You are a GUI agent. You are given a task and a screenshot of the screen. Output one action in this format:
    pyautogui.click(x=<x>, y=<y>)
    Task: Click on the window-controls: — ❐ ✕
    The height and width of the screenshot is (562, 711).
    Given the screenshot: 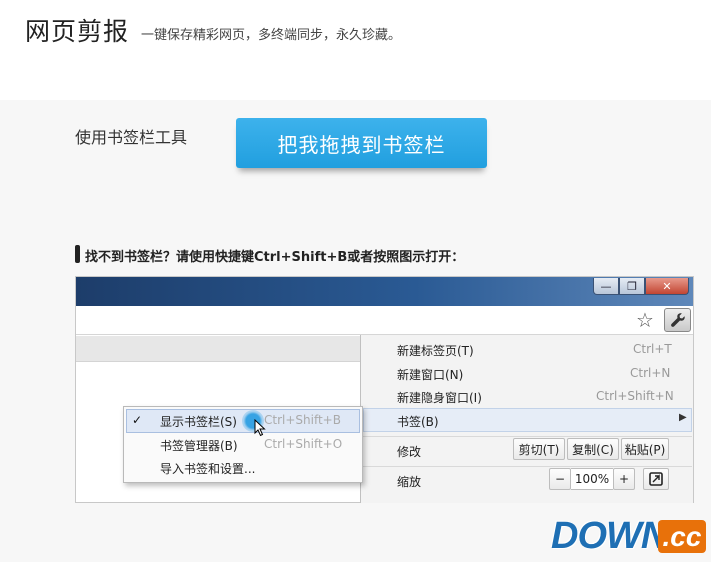 What is the action you would take?
    pyautogui.click(x=641, y=286)
    